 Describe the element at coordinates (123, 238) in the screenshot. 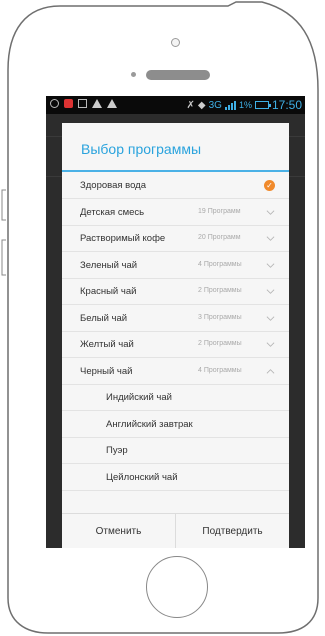

I see `program-label: Растворимый кофе` at that location.